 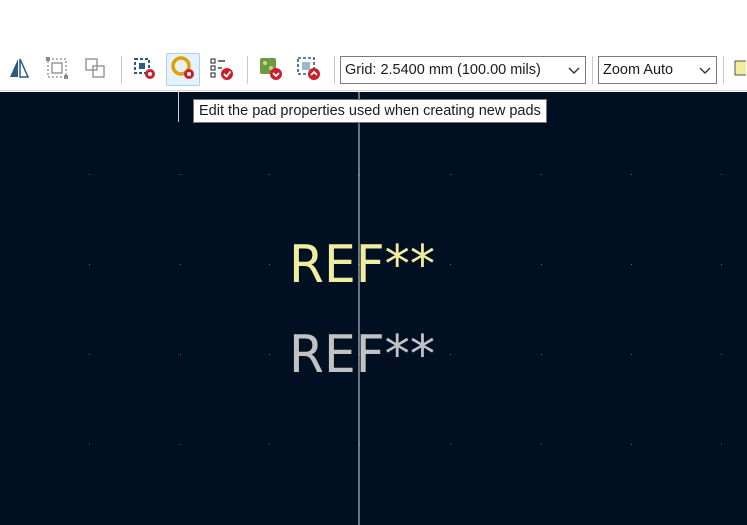 I want to click on update-board-button, so click(x=308, y=69).